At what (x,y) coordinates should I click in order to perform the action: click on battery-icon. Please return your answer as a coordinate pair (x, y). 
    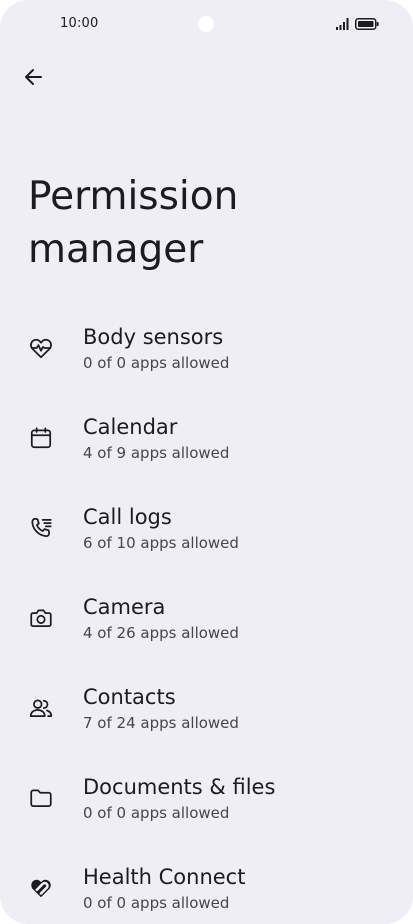
    Looking at the image, I should click on (367, 24).